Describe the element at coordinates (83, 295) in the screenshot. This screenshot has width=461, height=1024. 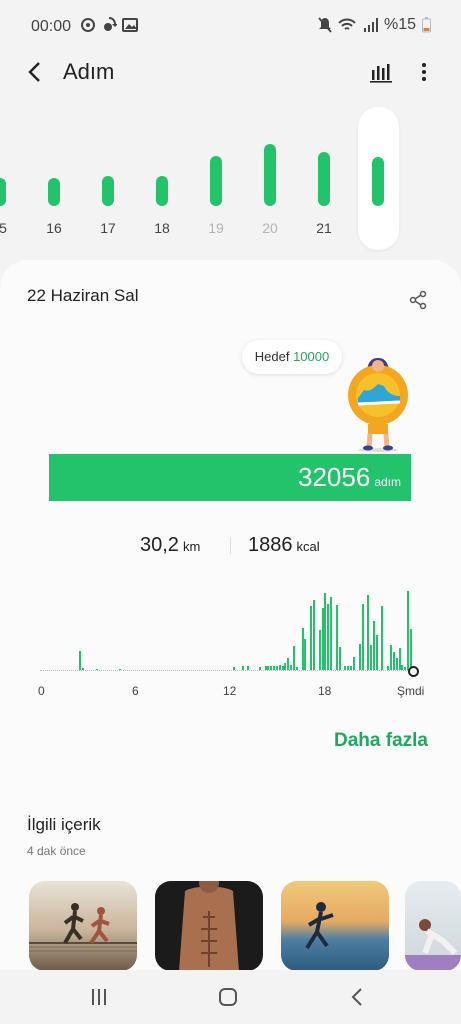
I see `selected-date: 22 Haziran Sal` at that location.